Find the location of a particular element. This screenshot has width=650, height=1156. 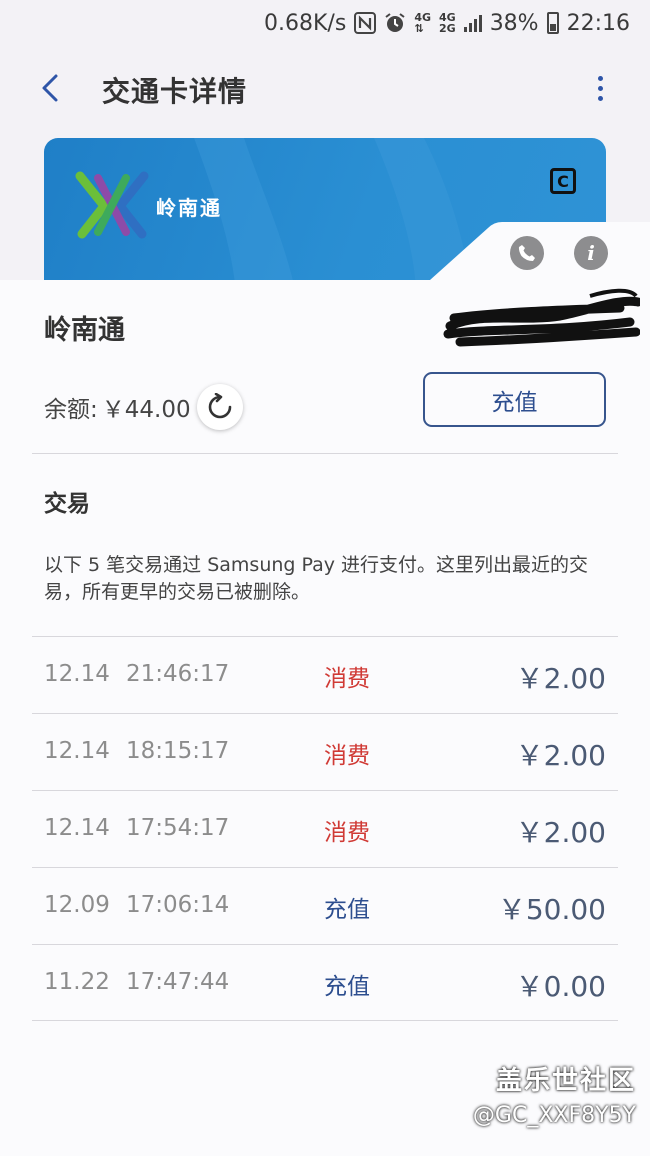

watermark-handle: @GC_XXF8Y5Y is located at coordinates (554, 1115).